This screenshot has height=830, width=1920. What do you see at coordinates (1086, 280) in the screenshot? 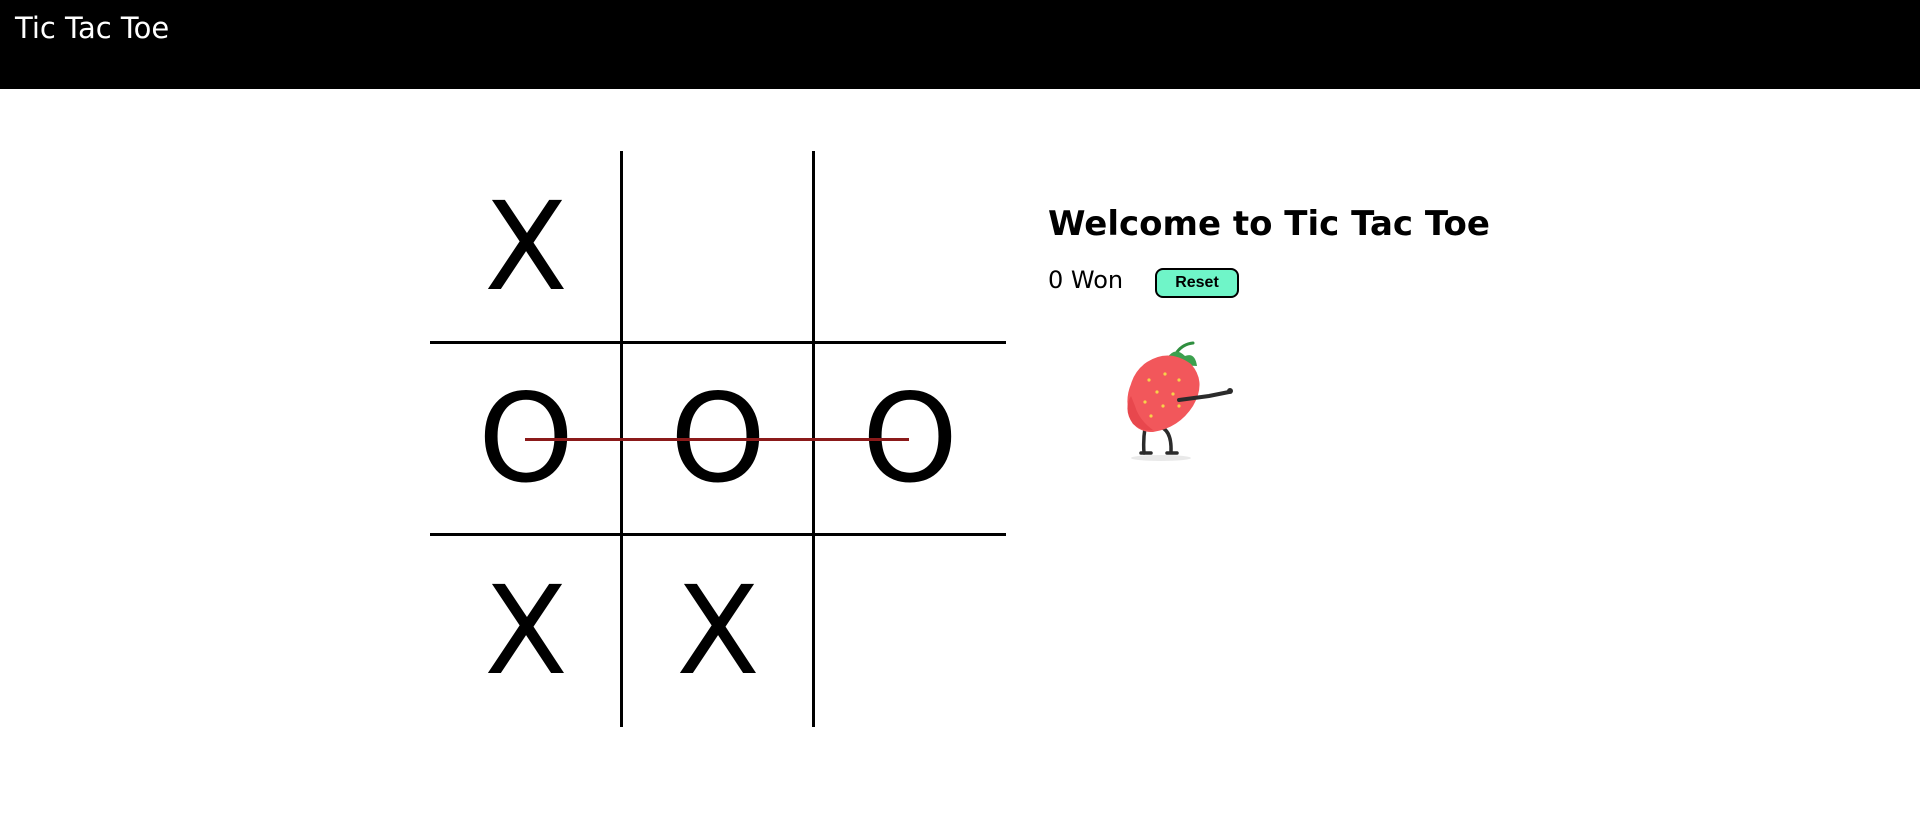
I see `won-status: 0 Won` at bounding box center [1086, 280].